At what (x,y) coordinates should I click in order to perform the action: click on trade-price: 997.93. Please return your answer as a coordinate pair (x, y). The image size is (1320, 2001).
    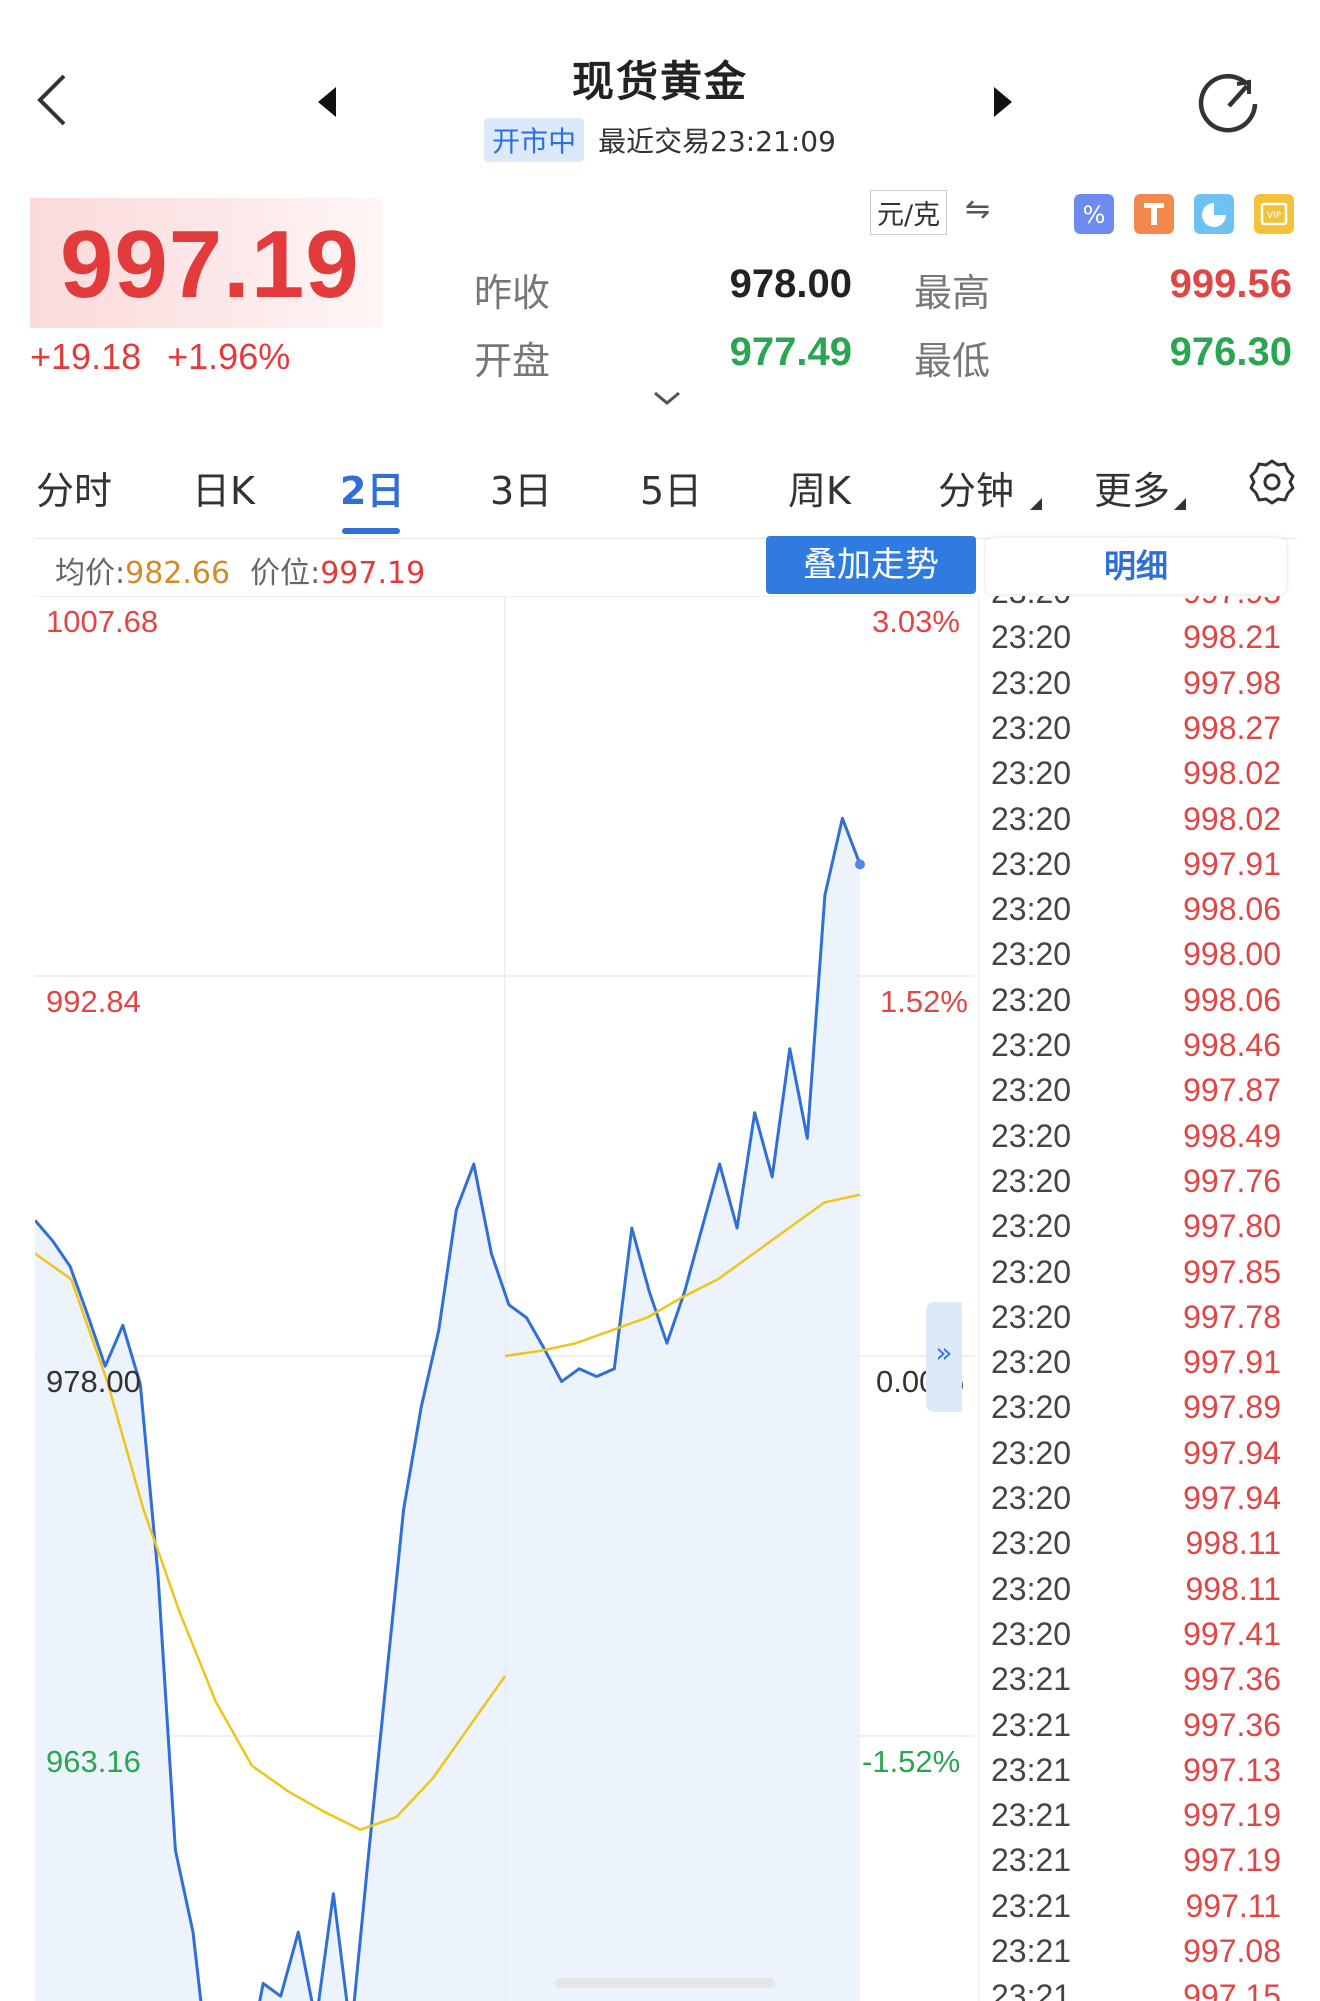
    Looking at the image, I should click on (1232, 603).